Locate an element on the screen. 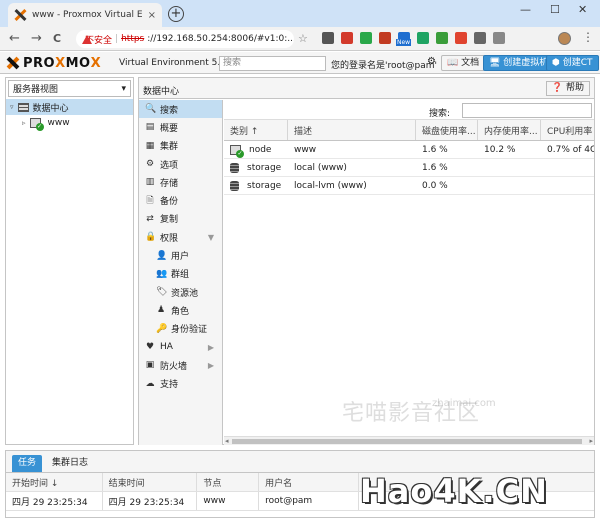 The height and width of the screenshot is (518, 600). proxmox-favicon-icon is located at coordinates (20, 15).